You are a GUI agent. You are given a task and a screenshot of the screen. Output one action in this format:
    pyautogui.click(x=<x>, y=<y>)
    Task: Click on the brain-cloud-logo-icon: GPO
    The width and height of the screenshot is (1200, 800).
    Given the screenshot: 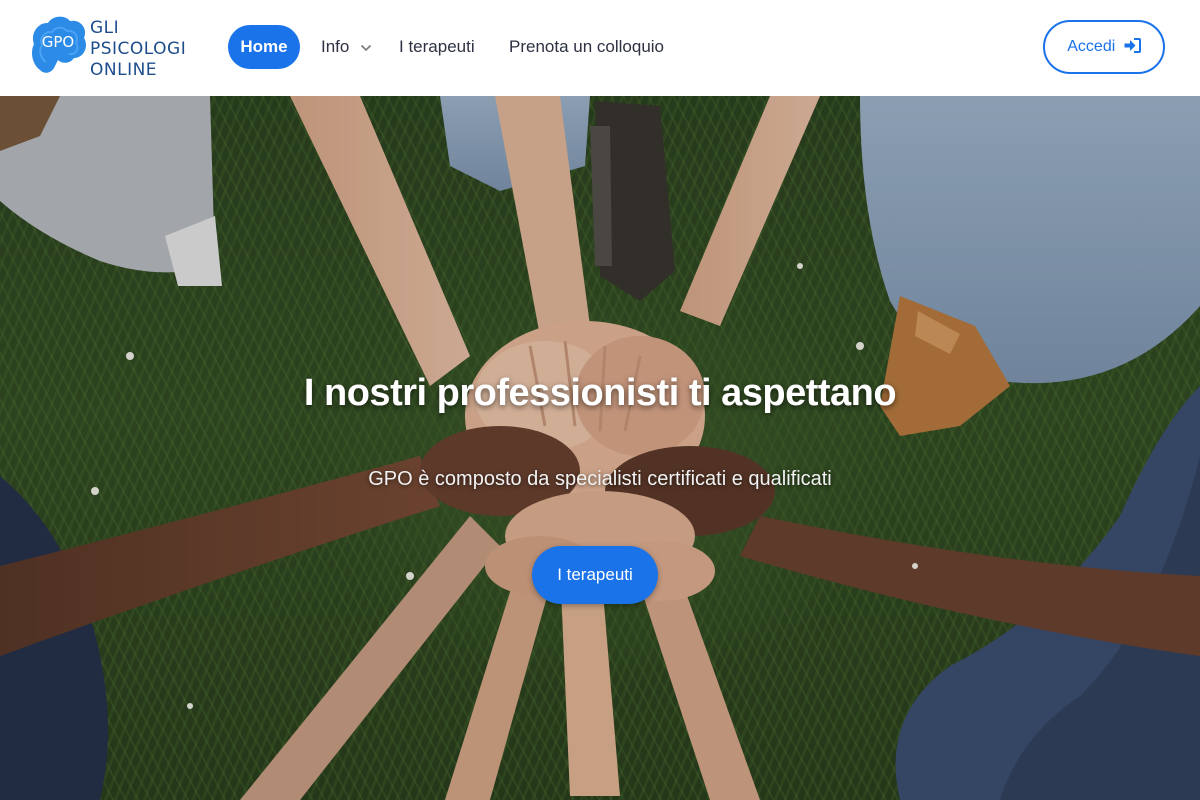 What is the action you would take?
    pyautogui.click(x=59, y=44)
    